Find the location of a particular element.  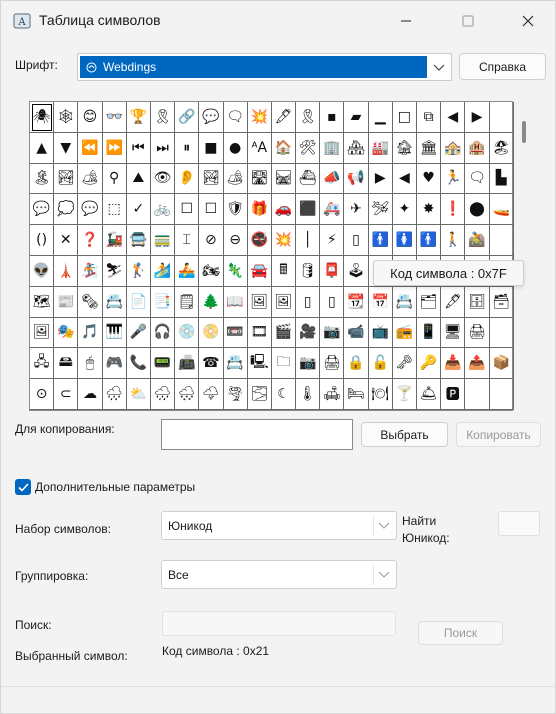

symbol-cell: 🗼 is located at coordinates (66, 271).